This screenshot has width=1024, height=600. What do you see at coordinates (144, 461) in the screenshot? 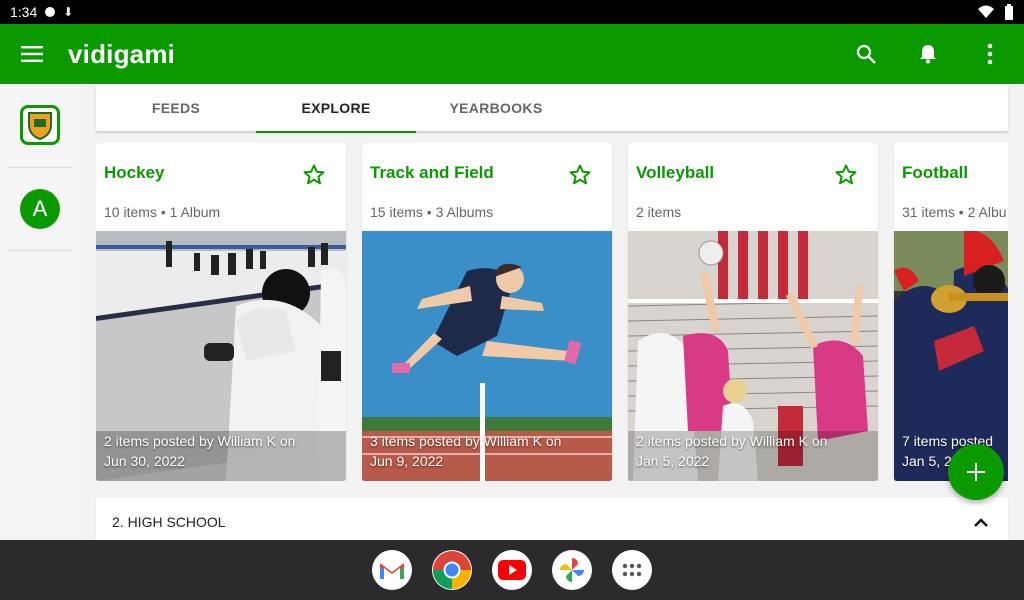
I see `caption-line-2: Jun 30, 2022` at bounding box center [144, 461].